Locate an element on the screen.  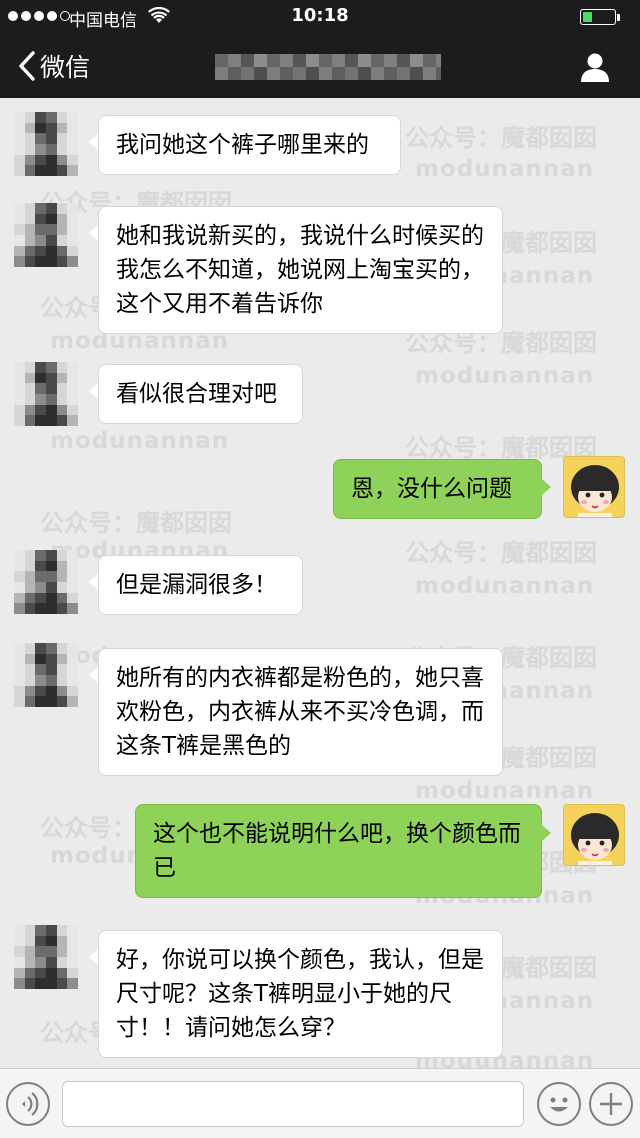
message-bubble: 她所有的内衣裤都是粉色的，她只喜欢粉色，内衣裤从来不买冷色调，而这条T裤是黑色的 is located at coordinates (300, 712).